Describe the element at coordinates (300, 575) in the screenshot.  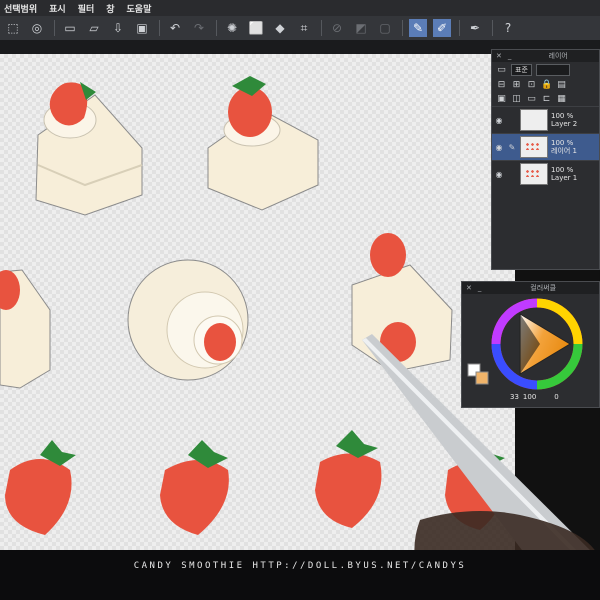
I see `bottom-bezel` at that location.